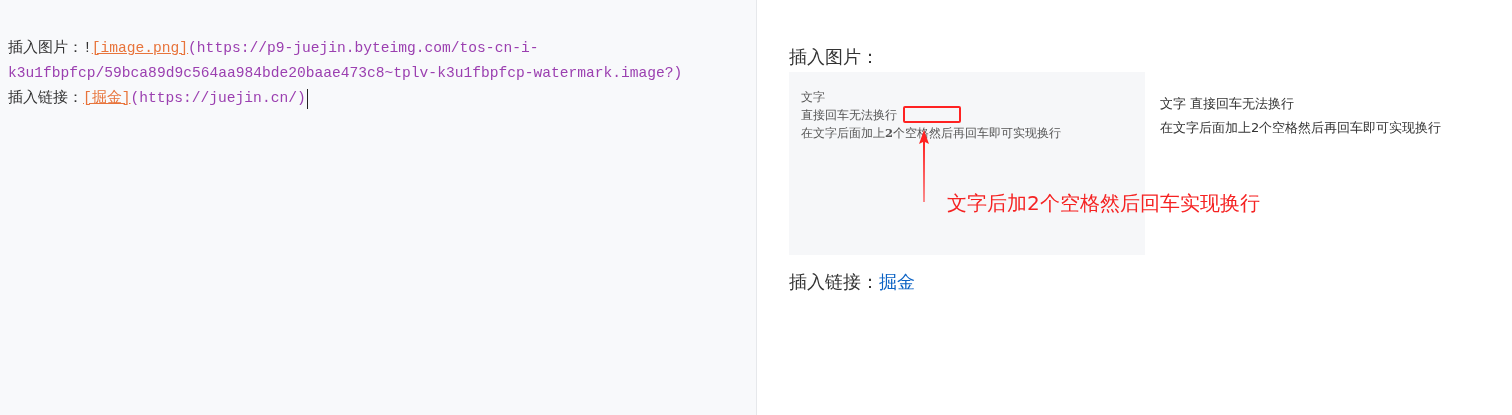 This screenshot has width=1512, height=415. What do you see at coordinates (1301, 128) in the screenshot?
I see `rendered-text: 在文字后面加上2个空格然后再回车即可实现换行` at bounding box center [1301, 128].